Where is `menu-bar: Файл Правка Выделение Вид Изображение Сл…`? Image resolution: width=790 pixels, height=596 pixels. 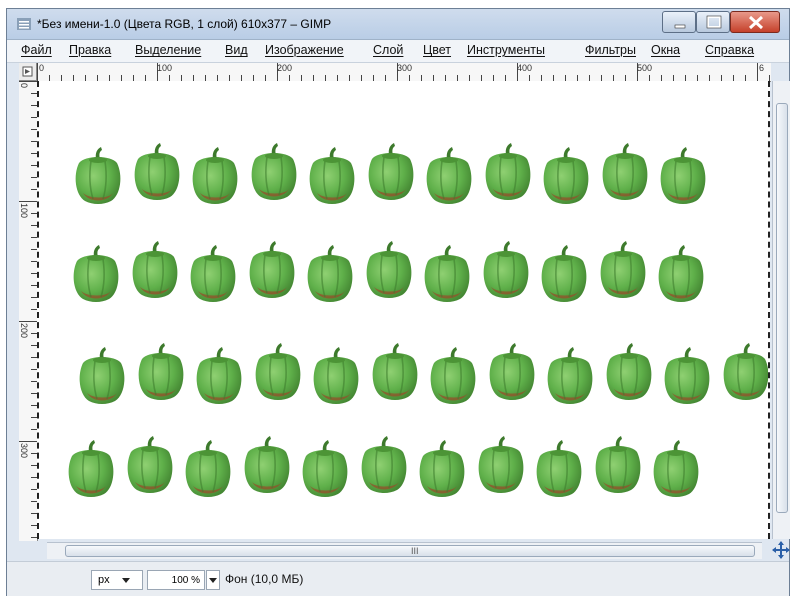 menu-bar: Файл Правка Выделение Вид Изображение Сл… is located at coordinates (398, 51).